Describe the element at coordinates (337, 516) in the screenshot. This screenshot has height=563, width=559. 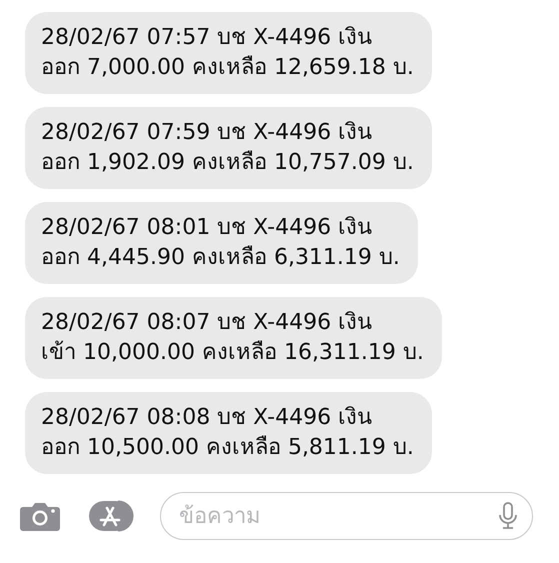
I see `message-input: ข้อความ` at that location.